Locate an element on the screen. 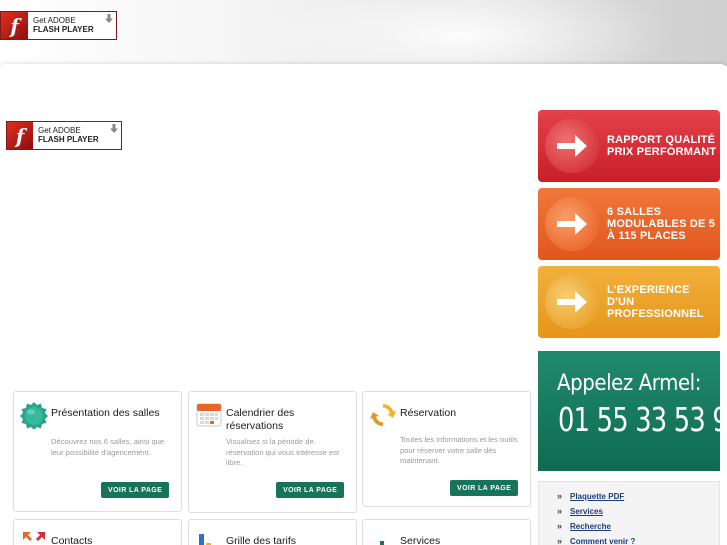 Image resolution: width=727 pixels, height=545 pixels. bar-chart-icon is located at coordinates (205, 539).